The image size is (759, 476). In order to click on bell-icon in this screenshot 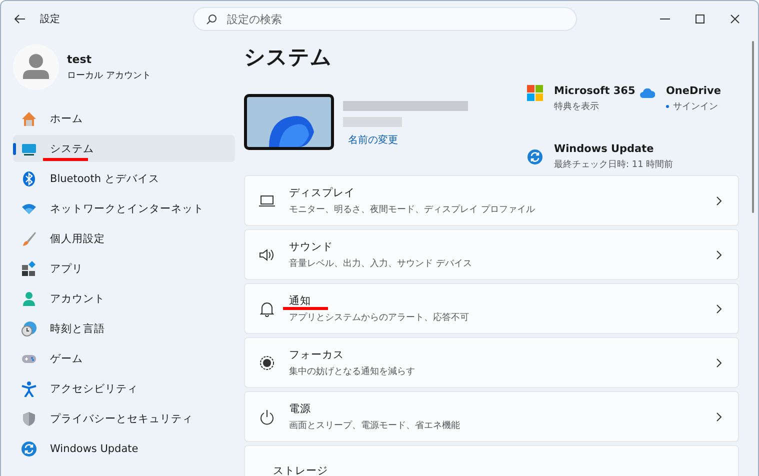, I will do `click(267, 308)`.